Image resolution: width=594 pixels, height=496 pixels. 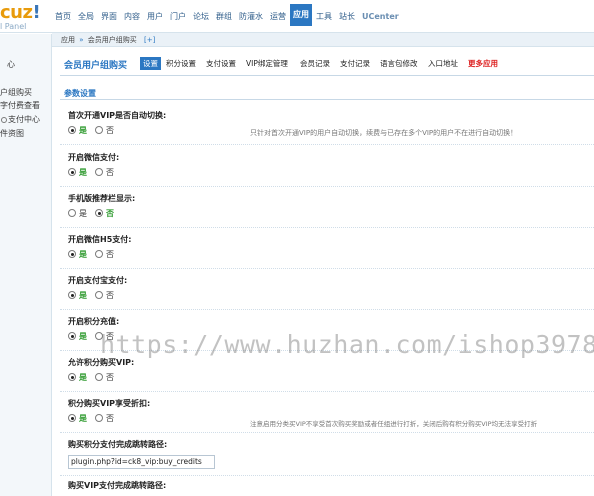 I want to click on topnav-item-8: 防灌水, so click(x=251, y=17).